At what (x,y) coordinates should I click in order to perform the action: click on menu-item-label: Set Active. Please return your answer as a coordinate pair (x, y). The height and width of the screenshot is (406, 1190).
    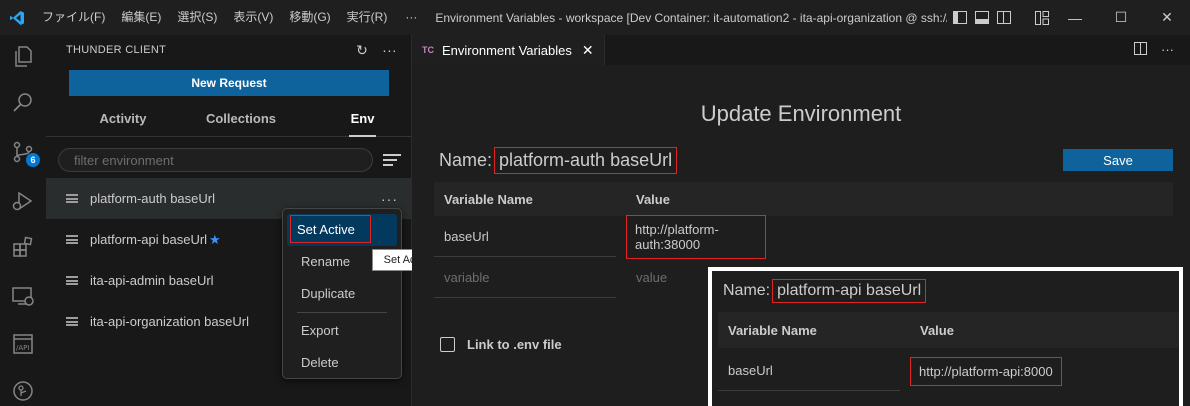
    Looking at the image, I should click on (326, 229).